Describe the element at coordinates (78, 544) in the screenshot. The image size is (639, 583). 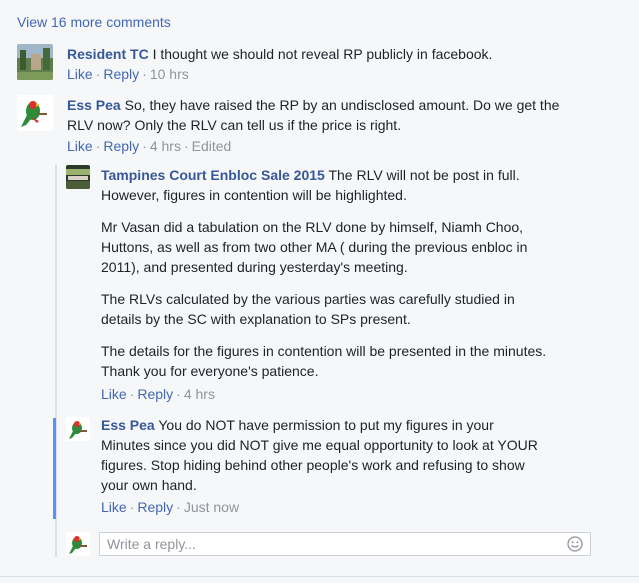
I see `avatar-current-user` at that location.